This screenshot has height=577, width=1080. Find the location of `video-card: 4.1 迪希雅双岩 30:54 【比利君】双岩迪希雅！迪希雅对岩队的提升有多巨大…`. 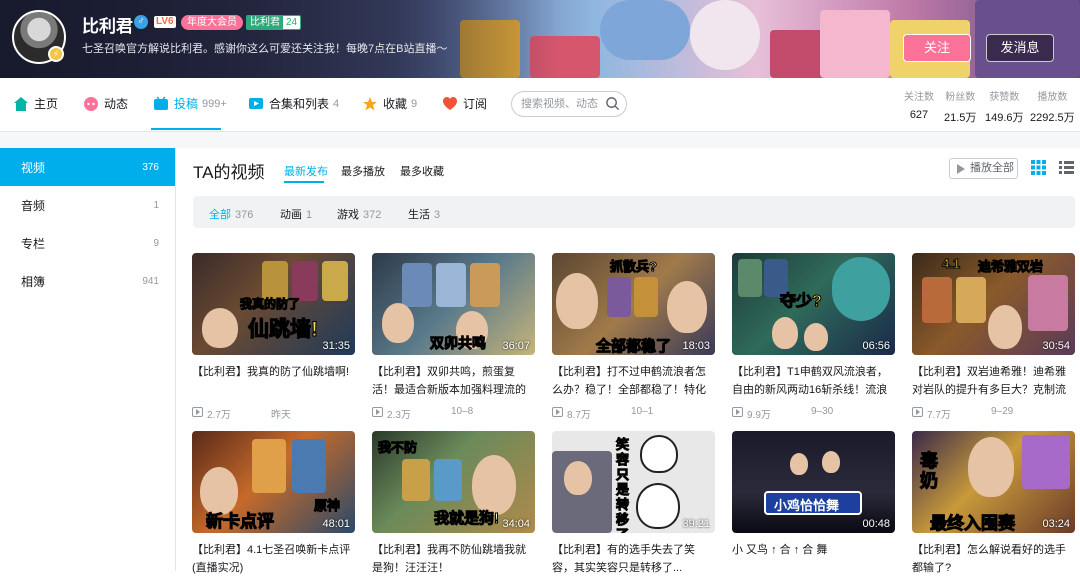

video-card: 4.1 迪希雅双岩 30:54 【比利君】双岩迪希雅！迪希雅对岩队的提升有多巨大… is located at coordinates (993, 337).